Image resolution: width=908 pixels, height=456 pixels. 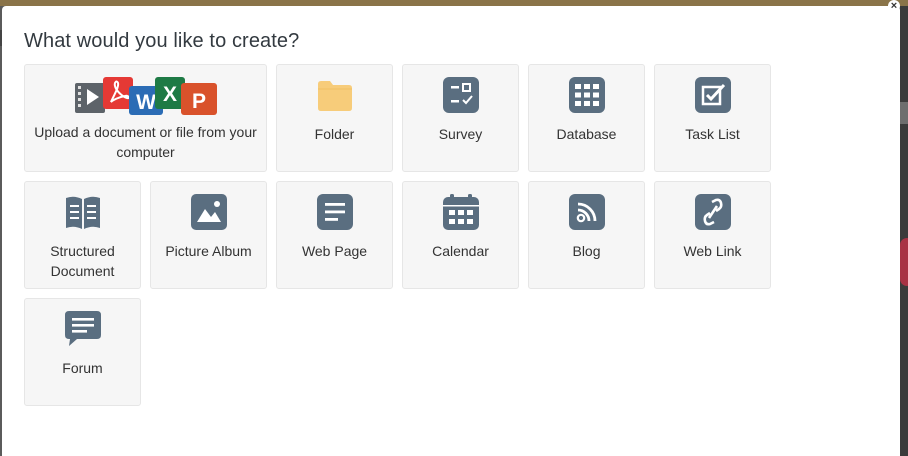 What do you see at coordinates (82, 328) in the screenshot?
I see `forum-icon` at bounding box center [82, 328].